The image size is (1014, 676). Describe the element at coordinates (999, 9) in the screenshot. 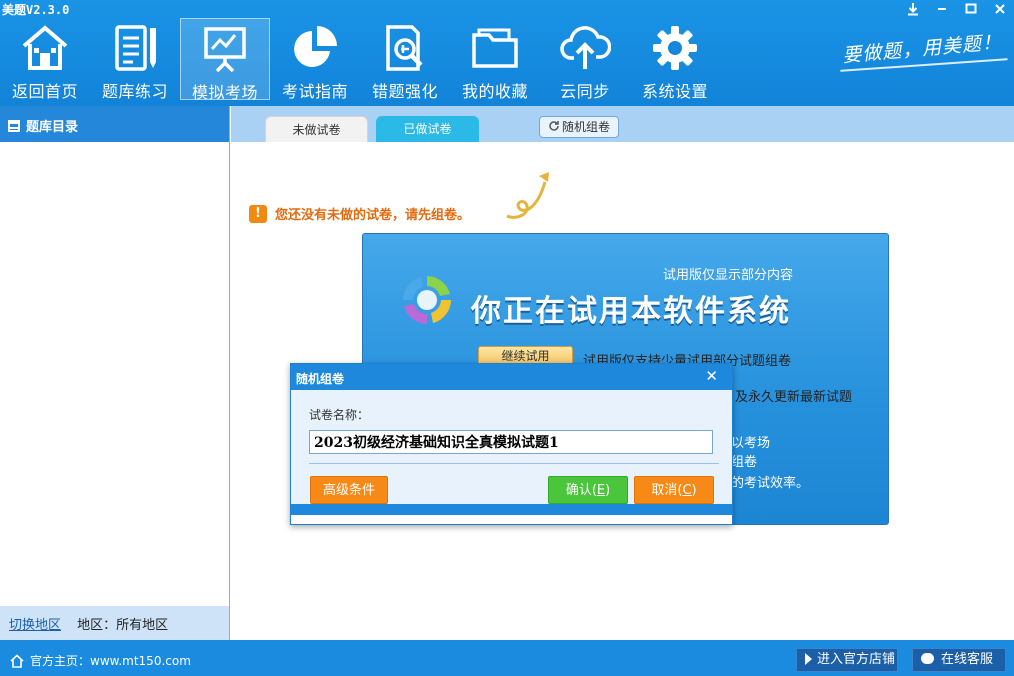

I see `close-icon` at that location.